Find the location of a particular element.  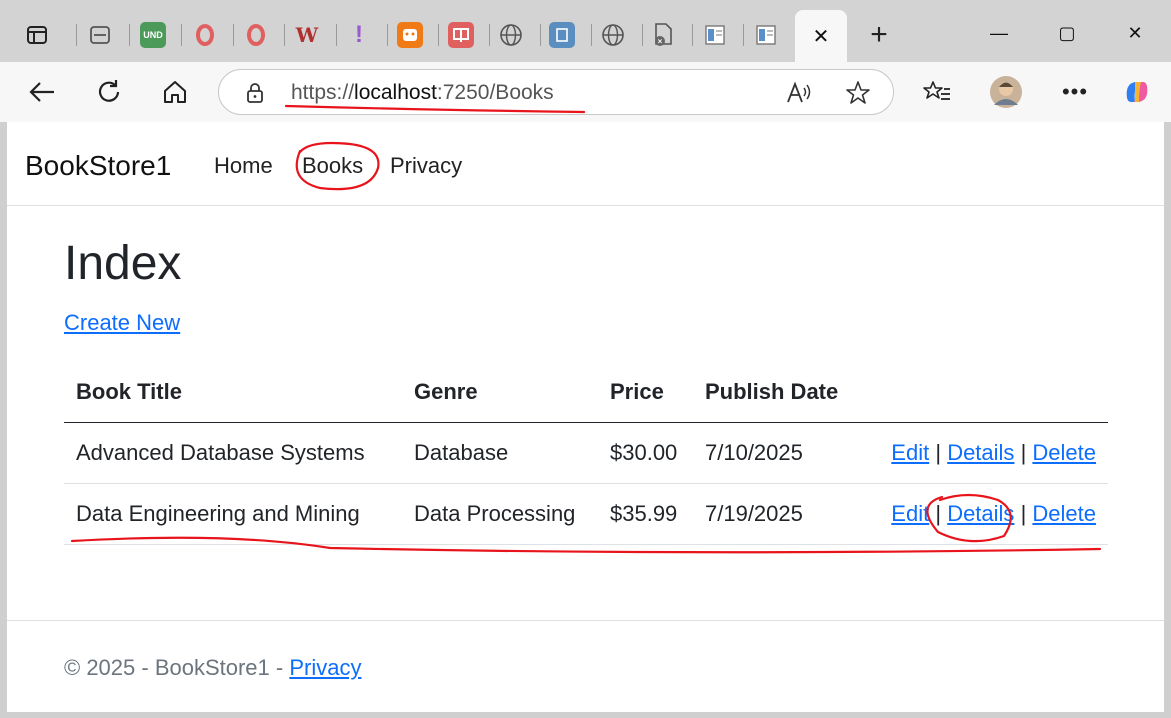

orange-app-tab-icon is located at coordinates (410, 35).